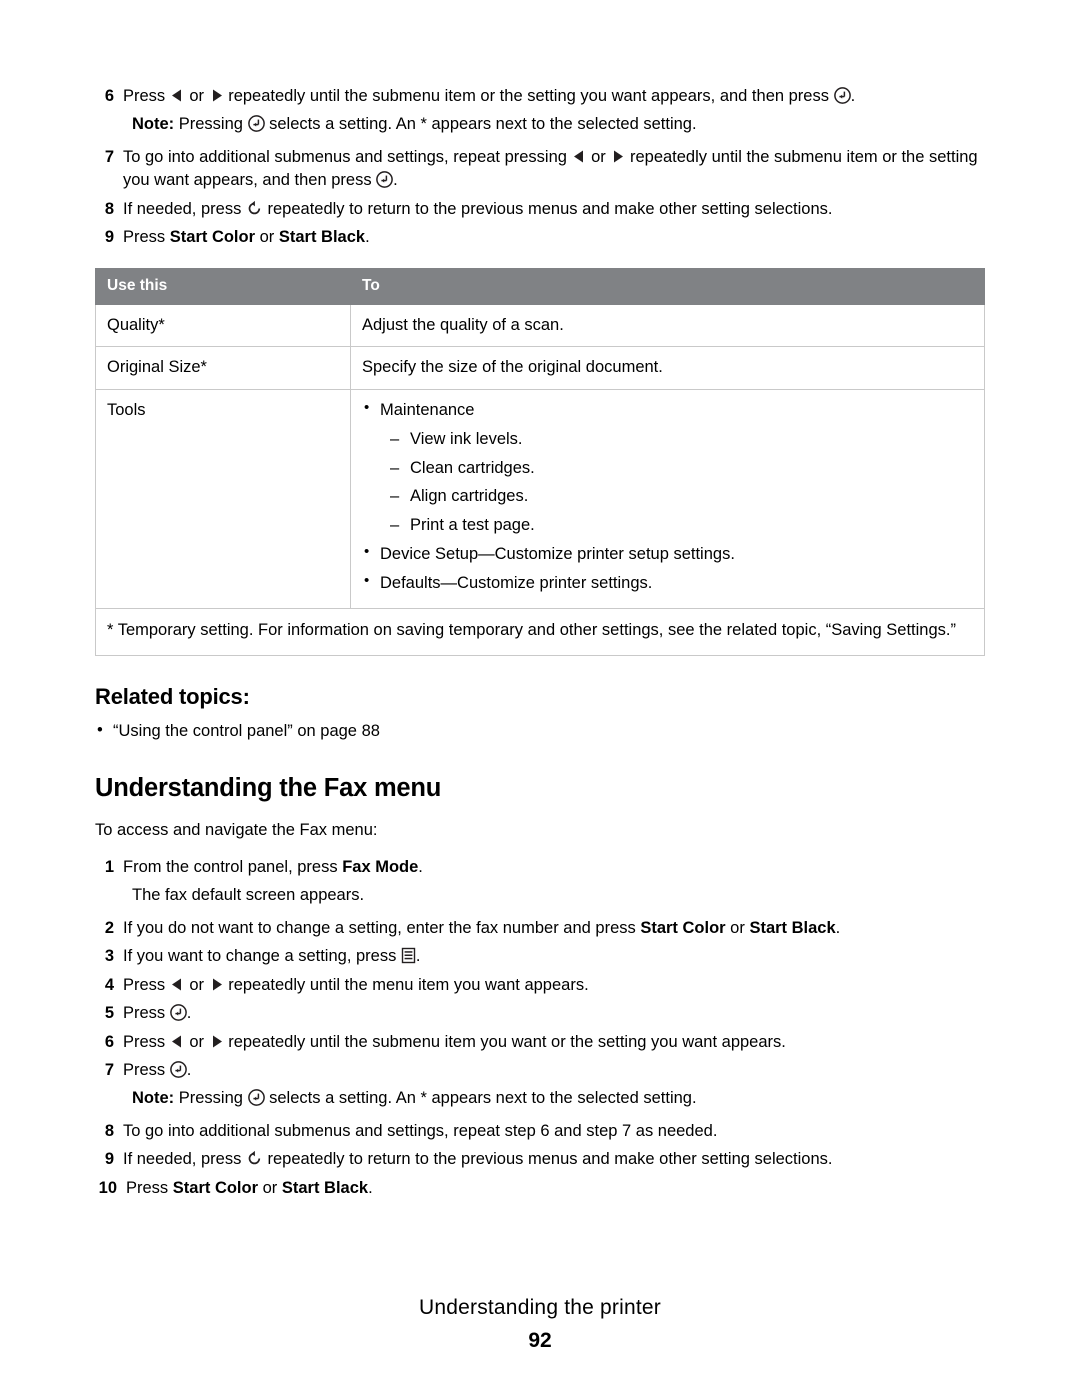 This screenshot has height=1397, width=1080. Describe the element at coordinates (109, 867) in the screenshot. I see `step-number: 1` at that location.